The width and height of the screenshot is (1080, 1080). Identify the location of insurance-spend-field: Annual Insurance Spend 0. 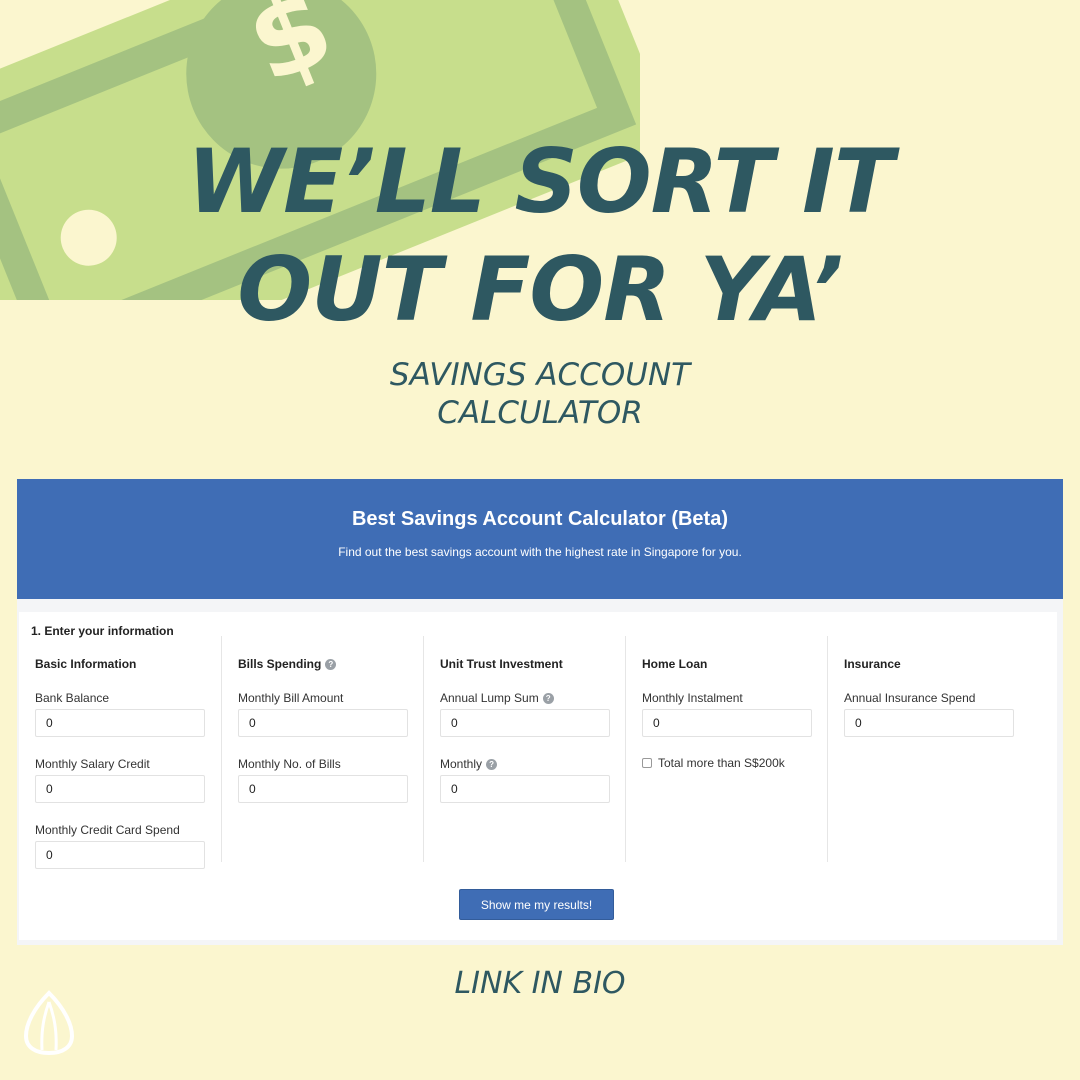
(936, 714).